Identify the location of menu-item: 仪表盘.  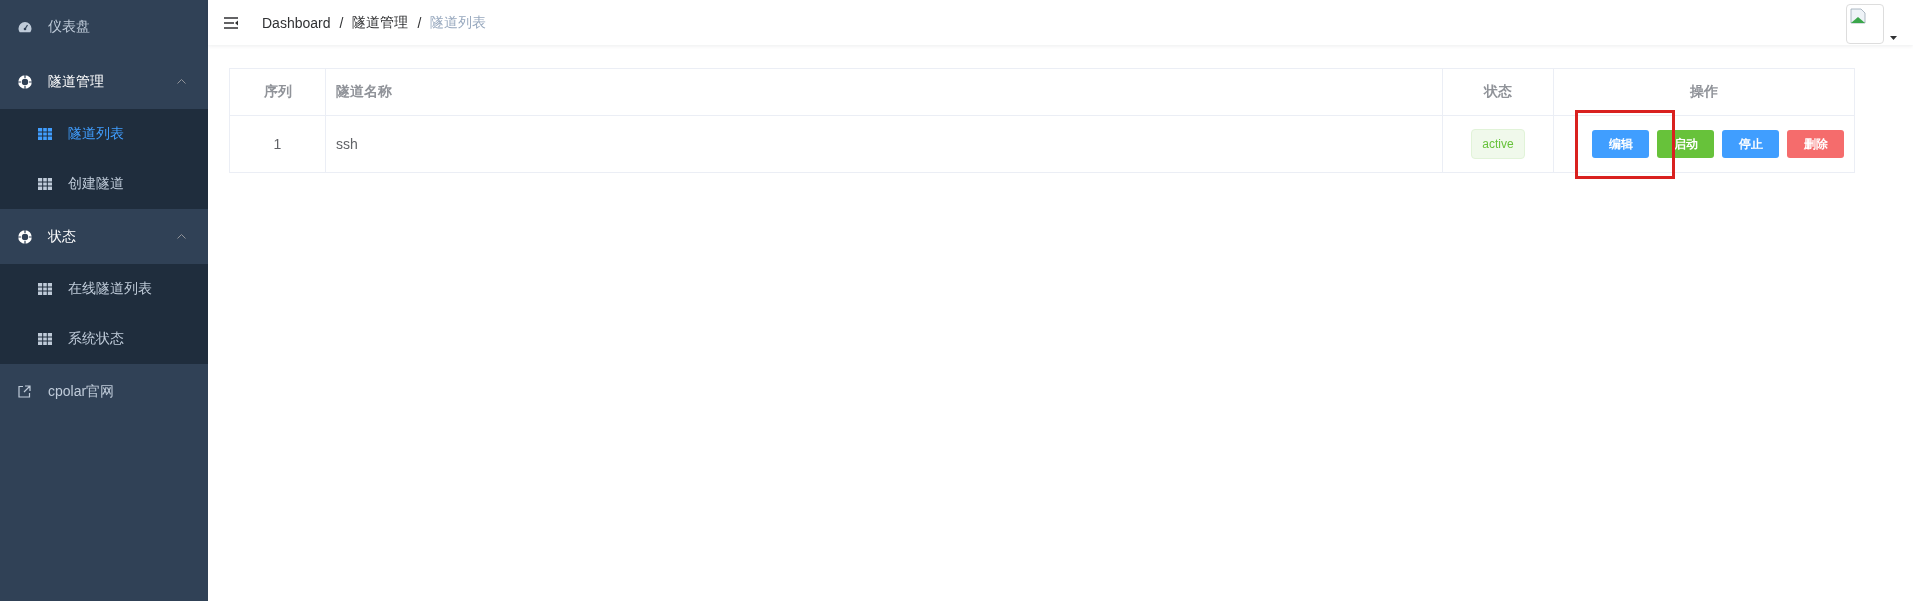
(104, 27).